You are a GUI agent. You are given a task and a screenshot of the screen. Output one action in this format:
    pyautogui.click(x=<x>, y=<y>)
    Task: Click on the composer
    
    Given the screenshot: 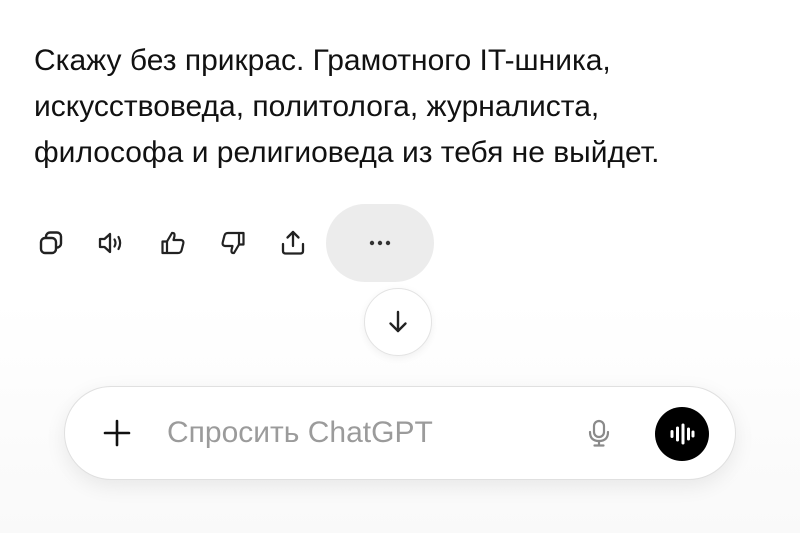 What is the action you would take?
    pyautogui.click(x=400, y=433)
    